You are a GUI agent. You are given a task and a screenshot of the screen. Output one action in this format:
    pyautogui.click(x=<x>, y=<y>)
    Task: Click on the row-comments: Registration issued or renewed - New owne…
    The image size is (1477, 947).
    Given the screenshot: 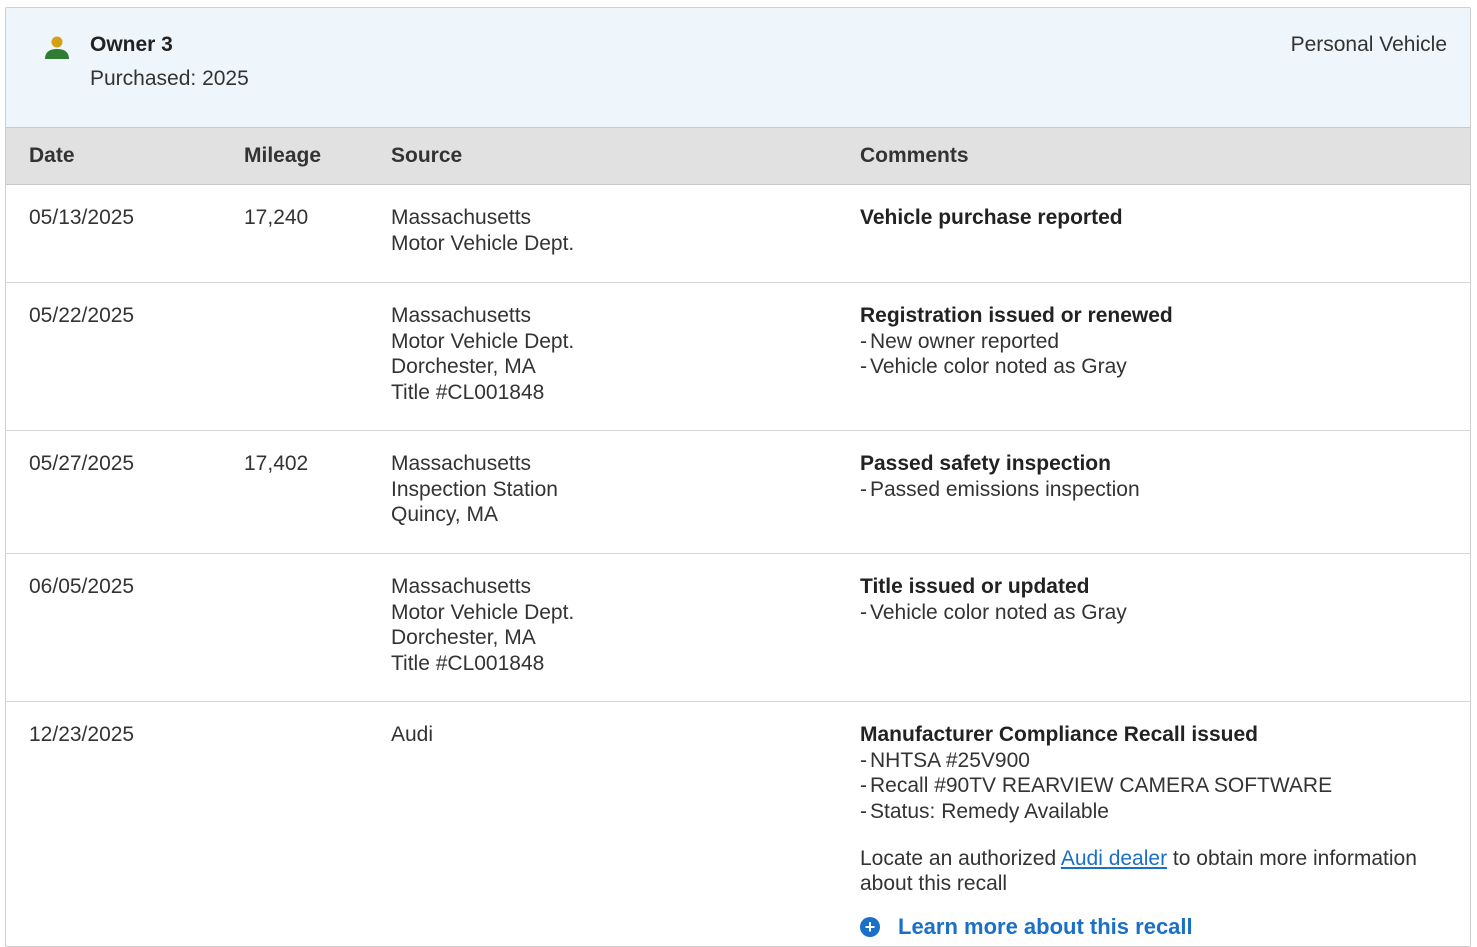 What is the action you would take?
    pyautogui.click(x=1160, y=341)
    